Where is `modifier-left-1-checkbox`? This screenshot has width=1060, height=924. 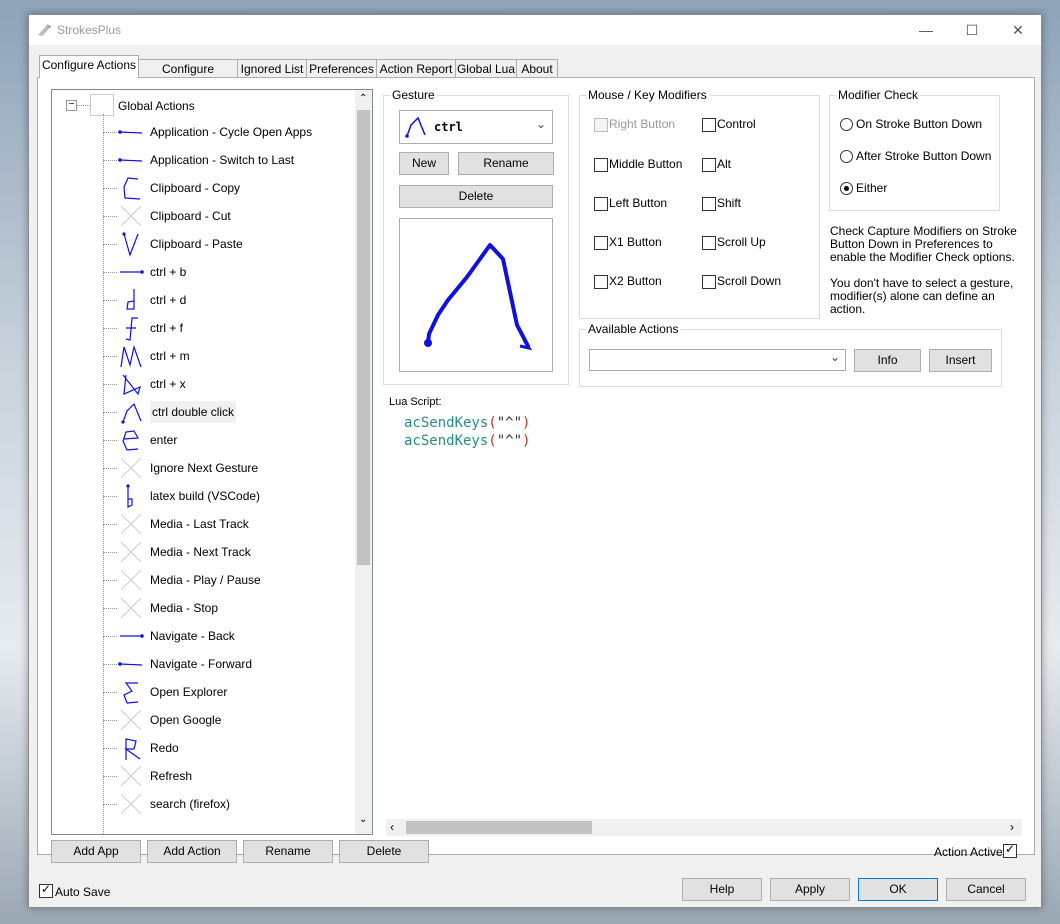
modifier-left-1-checkbox is located at coordinates (601, 165).